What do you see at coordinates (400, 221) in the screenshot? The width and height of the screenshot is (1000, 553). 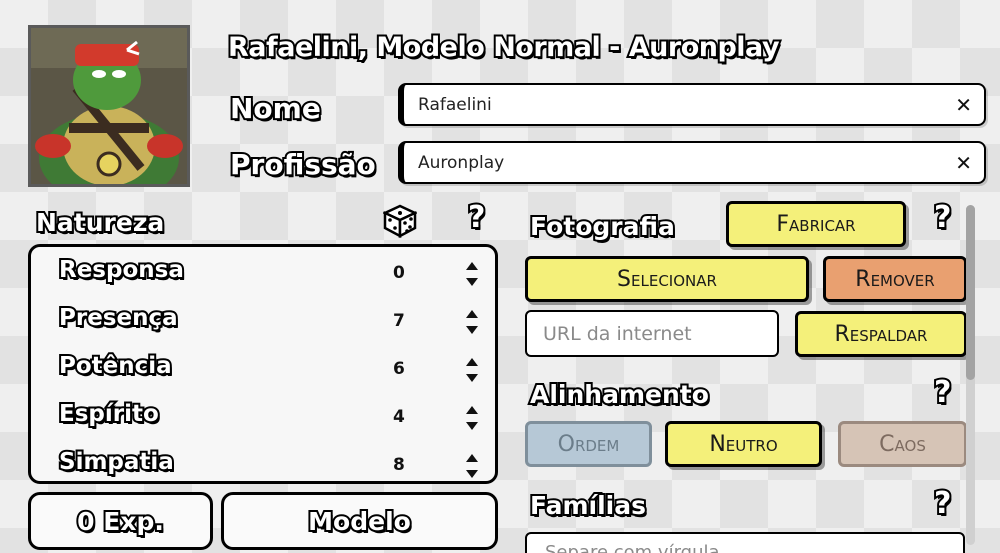 I see `dice-icon` at bounding box center [400, 221].